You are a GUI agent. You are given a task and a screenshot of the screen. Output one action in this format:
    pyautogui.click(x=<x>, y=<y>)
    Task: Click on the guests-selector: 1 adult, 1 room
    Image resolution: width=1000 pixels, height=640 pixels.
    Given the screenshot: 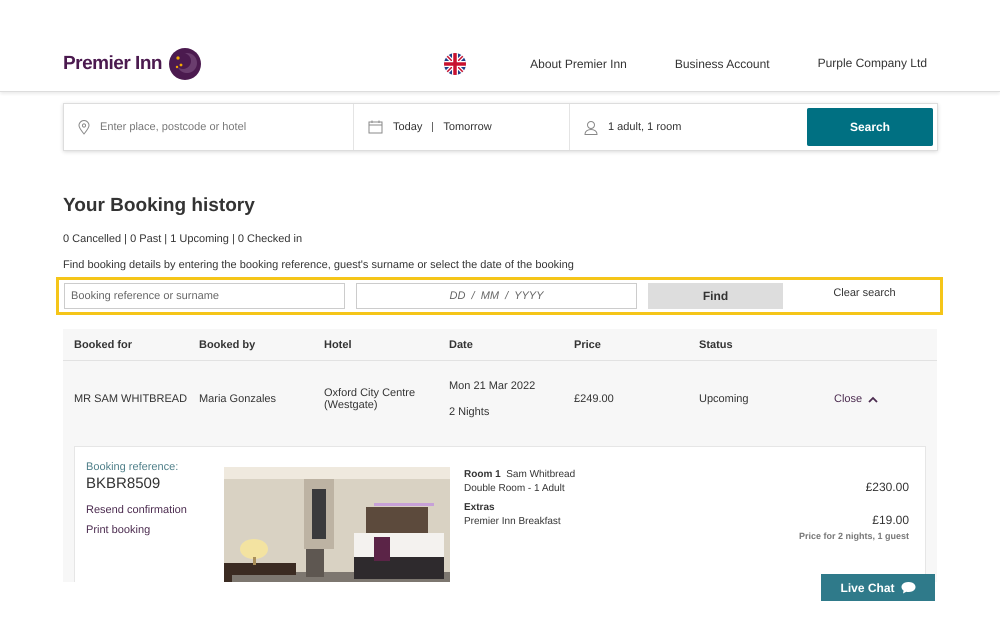 What is the action you would take?
    pyautogui.click(x=645, y=127)
    